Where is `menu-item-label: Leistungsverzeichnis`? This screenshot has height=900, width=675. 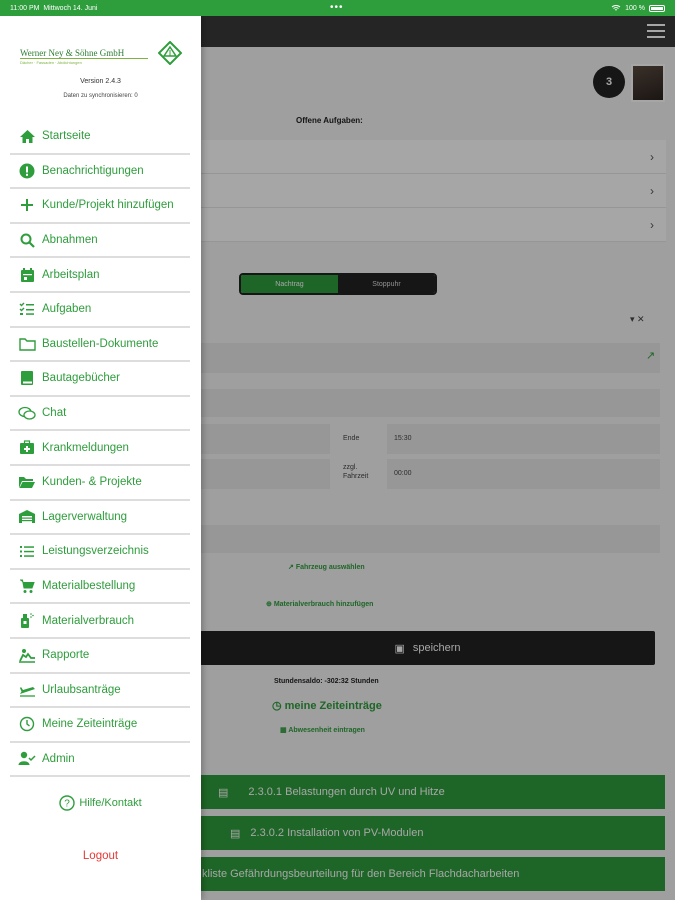 menu-item-label: Leistungsverzeichnis is located at coordinates (95, 551).